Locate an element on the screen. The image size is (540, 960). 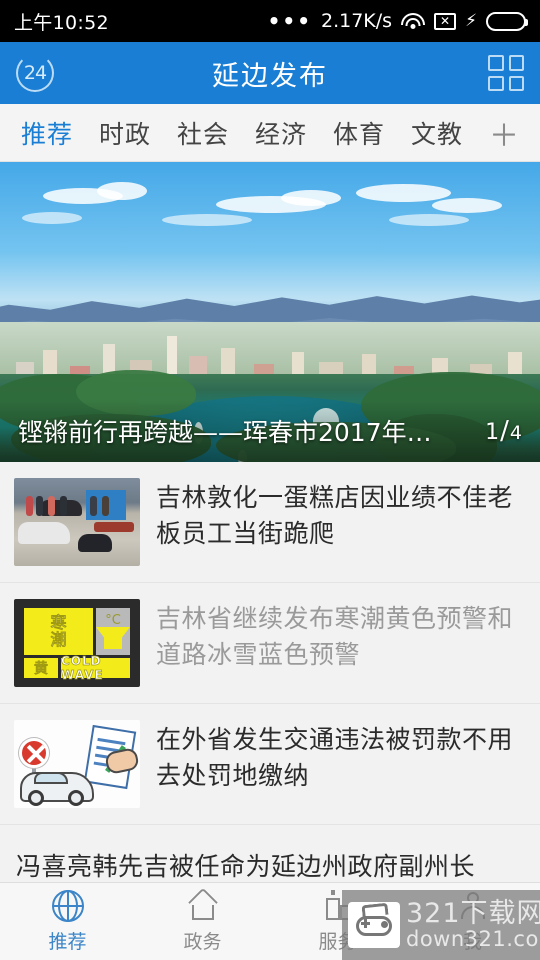
article-title: 在外省发生交通违法被罚款不用去处罚地缴纳 is located at coordinates (335, 757).